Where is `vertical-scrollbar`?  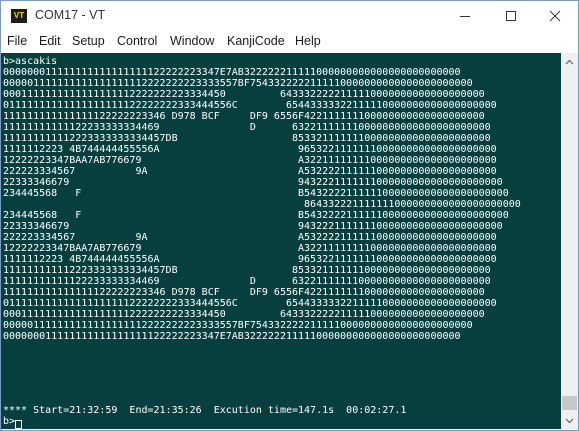 vertical-scrollbar is located at coordinates (569, 241).